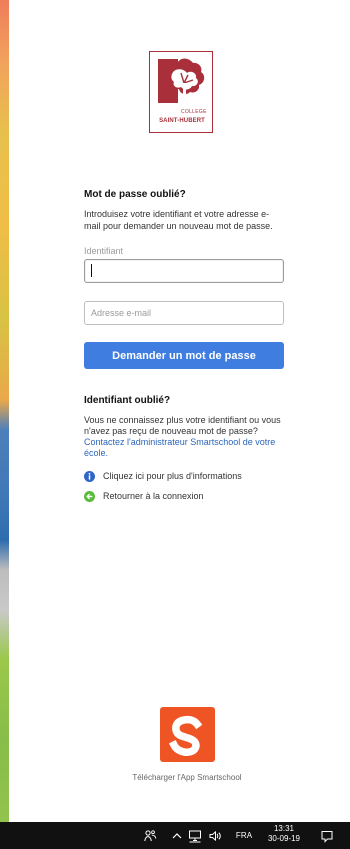 Image resolution: width=350 pixels, height=849 pixels. I want to click on logo-school-name: SAINT-HUBERT, so click(182, 121).